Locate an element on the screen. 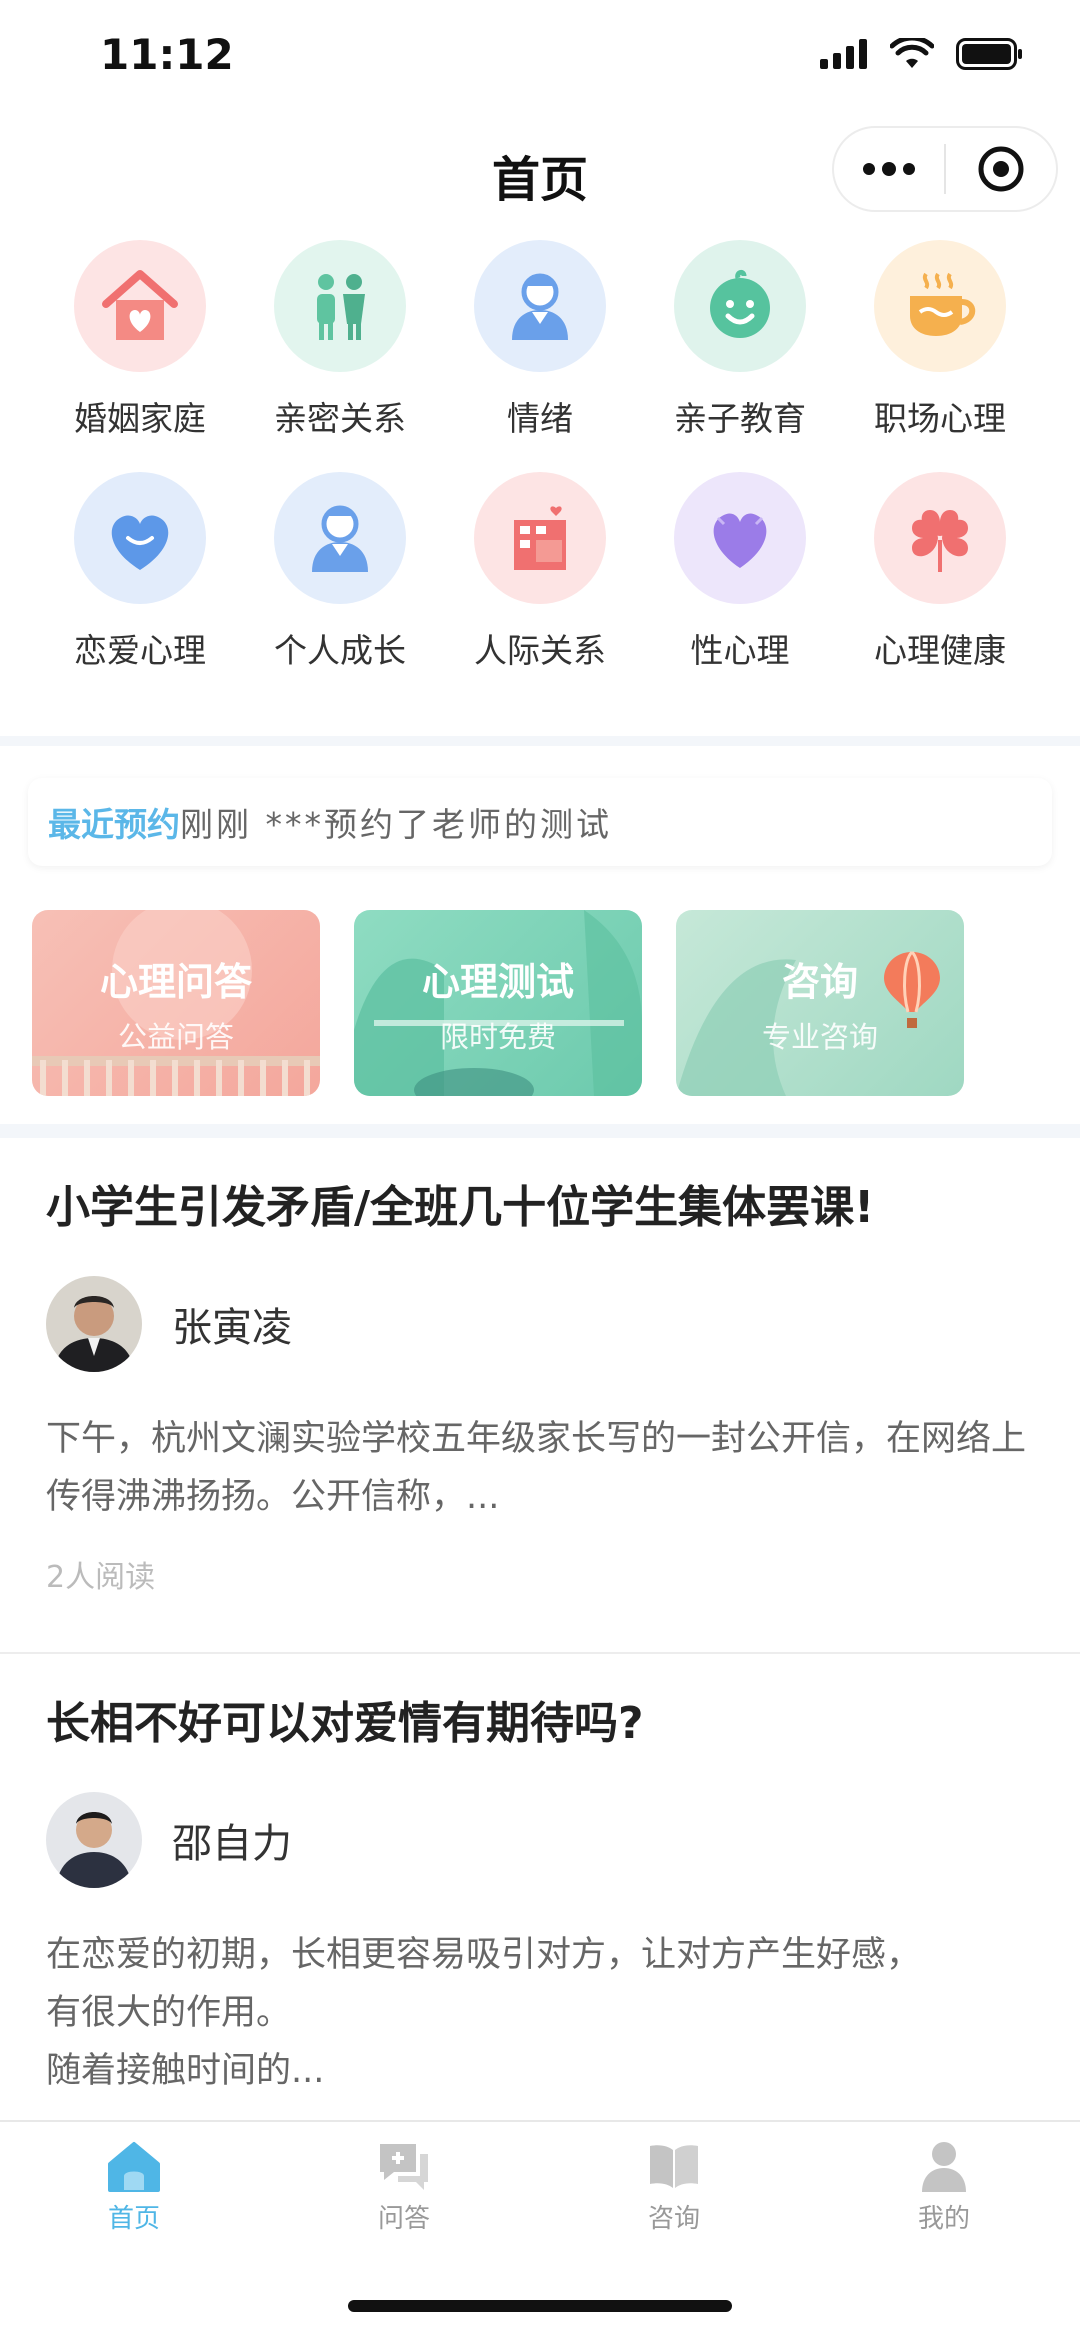 The image size is (1080, 2337). card-title: 咨询 is located at coordinates (819, 981).